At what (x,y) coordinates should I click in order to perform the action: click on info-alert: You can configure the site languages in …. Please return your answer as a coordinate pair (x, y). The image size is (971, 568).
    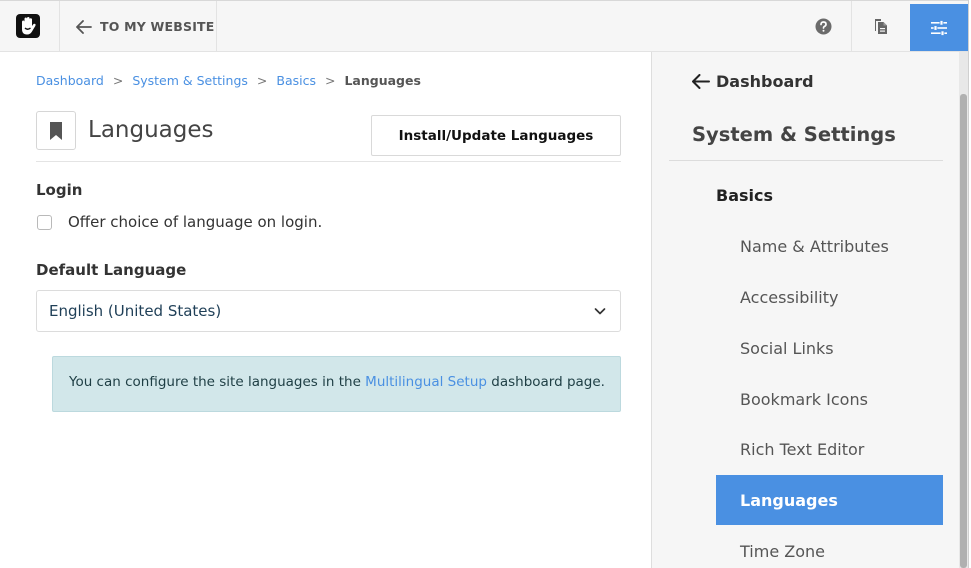
    Looking at the image, I should click on (336, 384).